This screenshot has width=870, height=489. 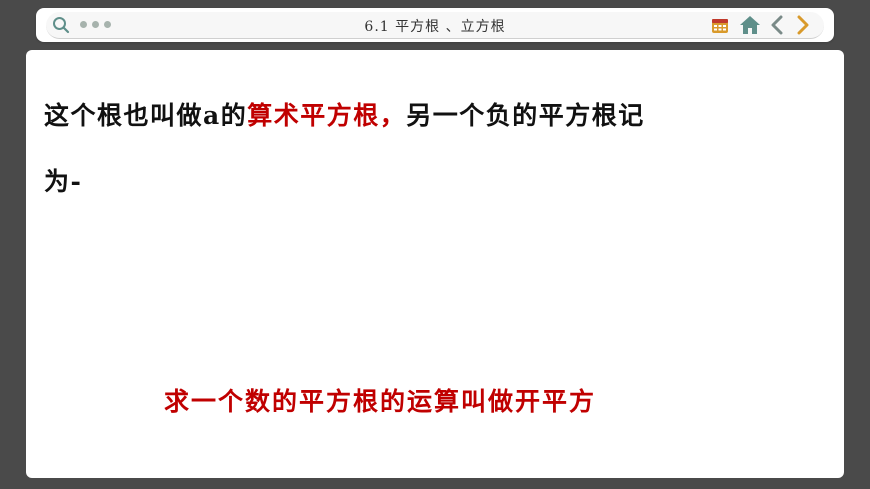 What do you see at coordinates (777, 25) in the screenshot?
I see `chevron-left-icon` at bounding box center [777, 25].